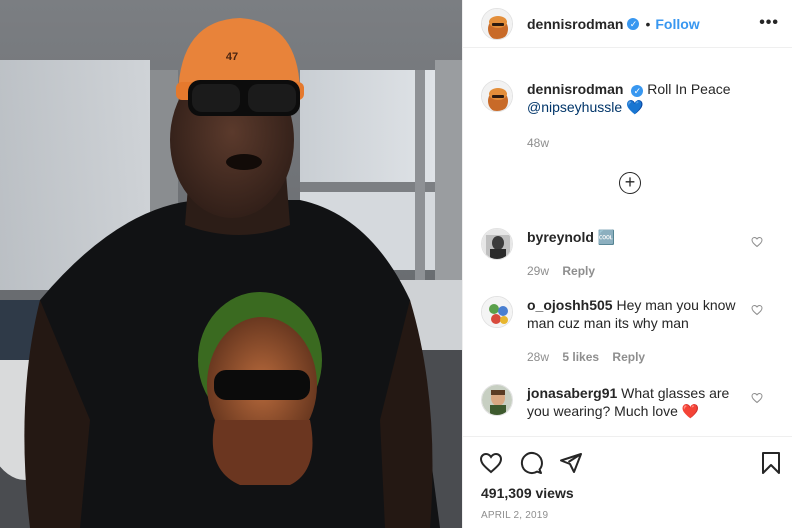 Image resolution: width=792 pixels, height=528 pixels. I want to click on comment-likes-count: 5 likes, so click(580, 357).